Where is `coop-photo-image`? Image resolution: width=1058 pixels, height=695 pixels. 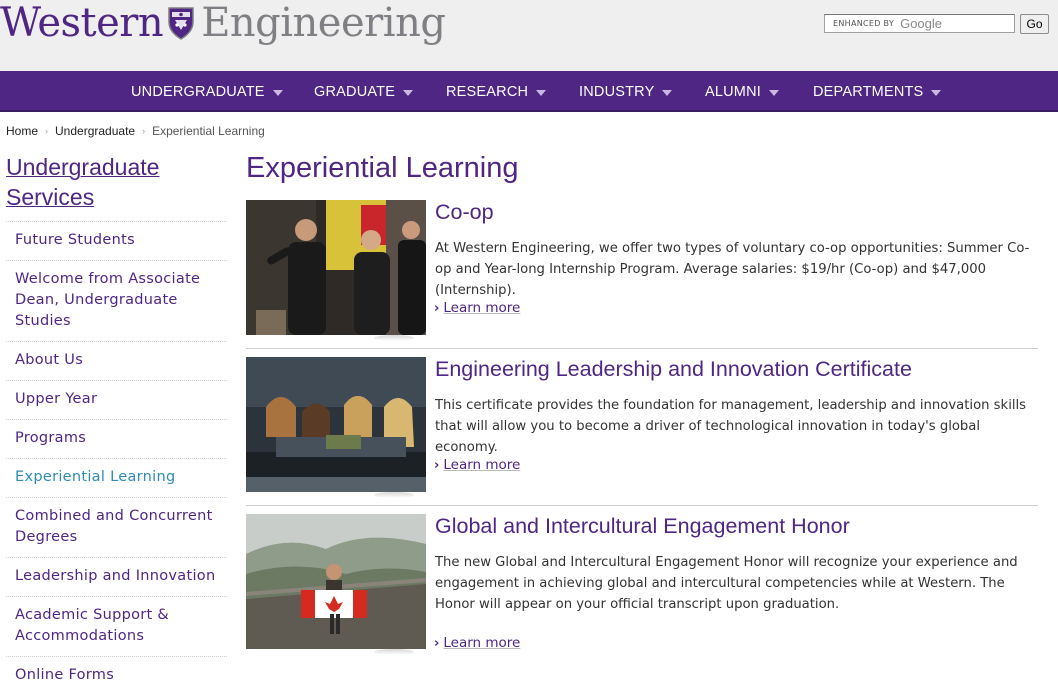 coop-photo-image is located at coordinates (336, 267).